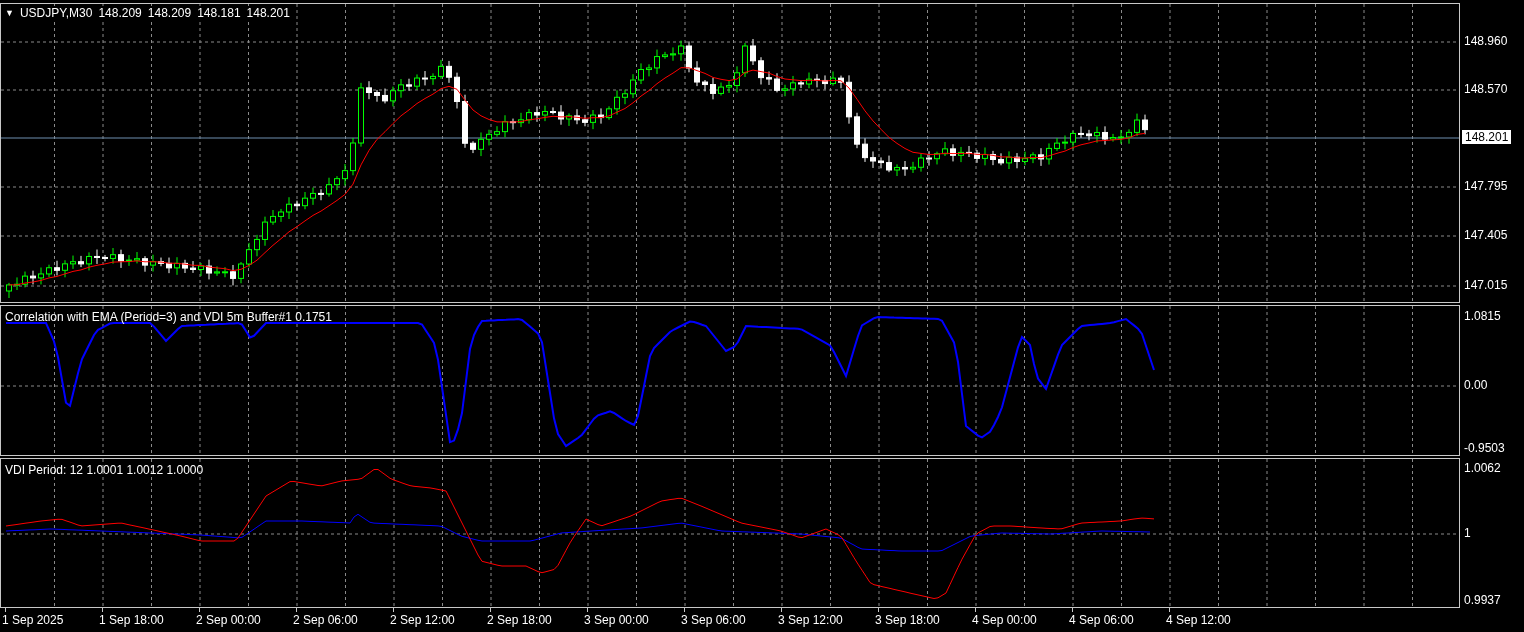  I want to click on axis-label: 148.570, so click(1486, 89).